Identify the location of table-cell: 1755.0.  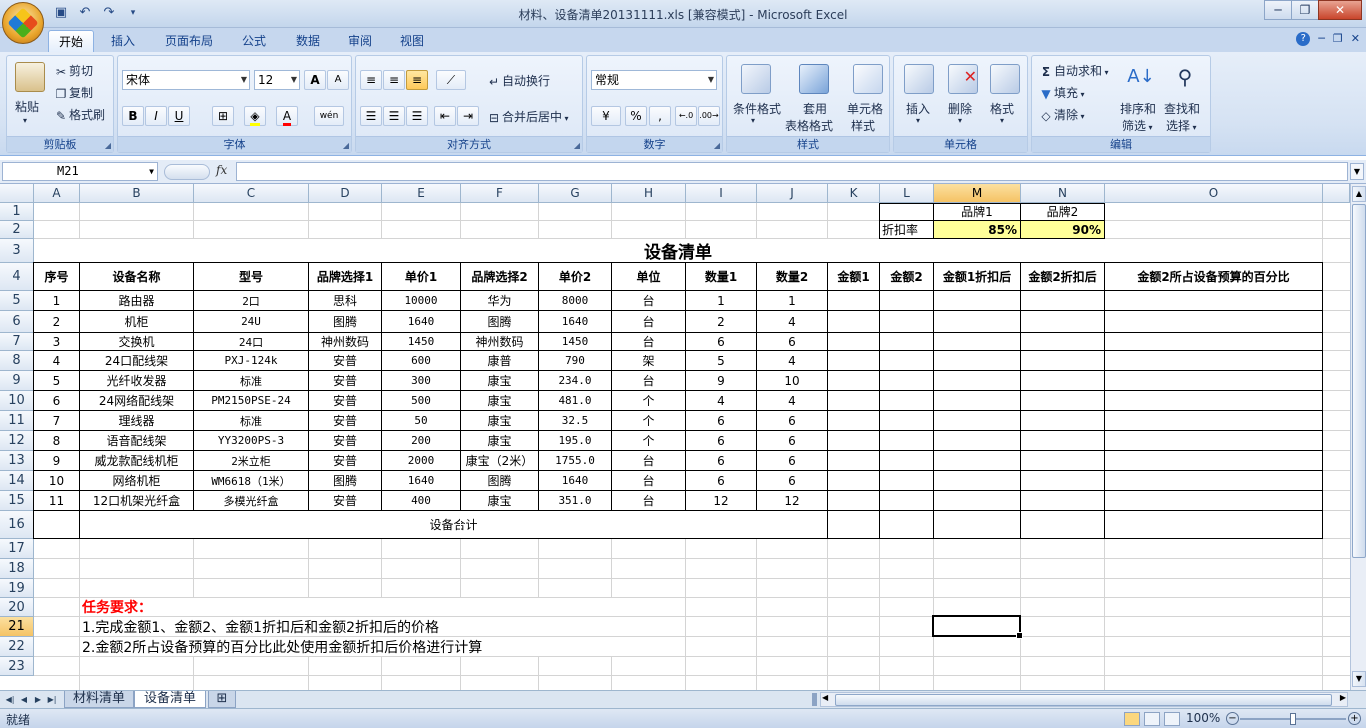
(575, 460).